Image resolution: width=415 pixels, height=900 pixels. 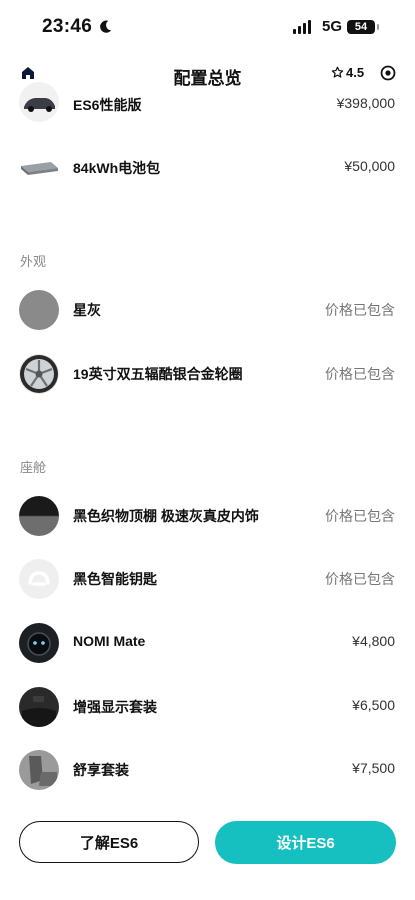 What do you see at coordinates (302, 27) in the screenshot?
I see `signal-bars-icon` at bounding box center [302, 27].